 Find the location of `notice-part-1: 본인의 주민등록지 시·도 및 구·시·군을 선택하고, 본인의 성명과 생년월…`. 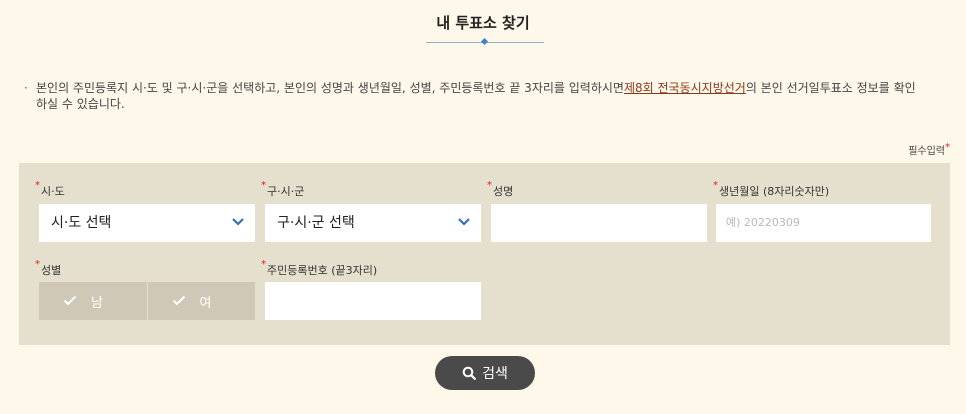

notice-part-1: 본인의 주민등록지 시·도 및 구·시·군을 선택하고, 본인의 성명과 생년월… is located at coordinates (330, 88).